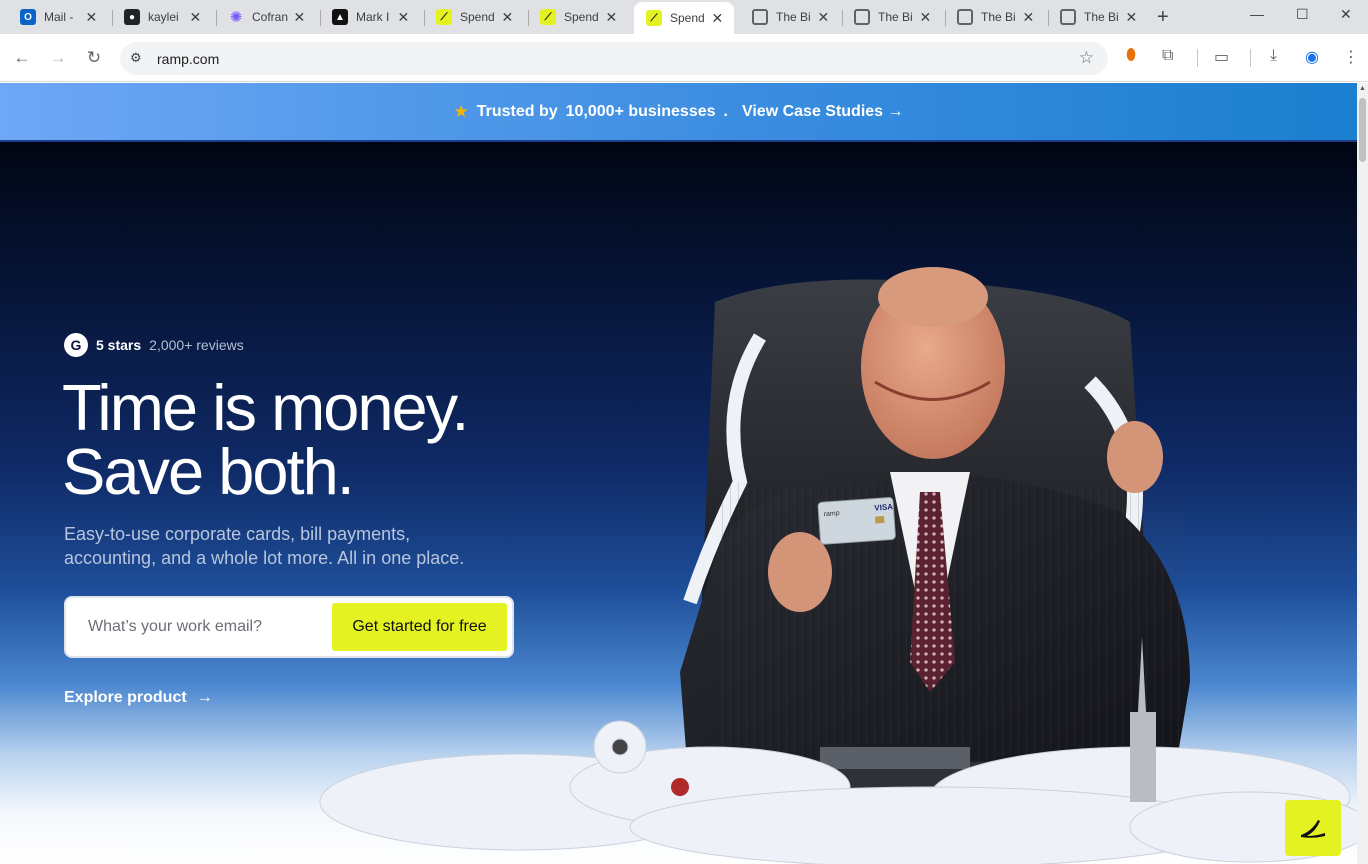 The width and height of the screenshot is (1368, 864). Describe the element at coordinates (1362, 473) in the screenshot. I see `page-scrollbar: ▲` at that location.